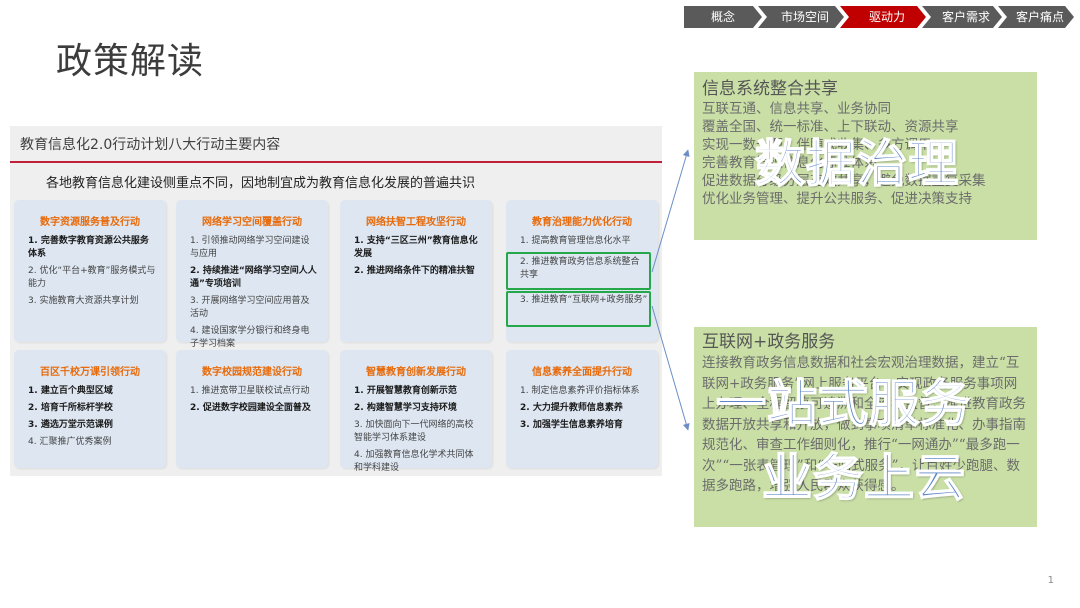 Image resolution: width=1080 pixels, height=608 pixels. What do you see at coordinates (414, 431) in the screenshot?
I see `card-item: 3. 加快面向下一代网络的高校智能学习体系建设` at bounding box center [414, 431].